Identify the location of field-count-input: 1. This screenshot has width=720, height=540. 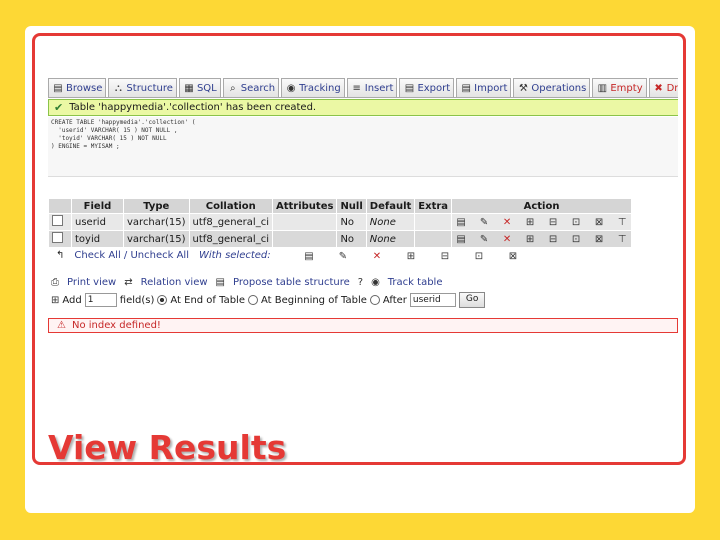
(100, 300).